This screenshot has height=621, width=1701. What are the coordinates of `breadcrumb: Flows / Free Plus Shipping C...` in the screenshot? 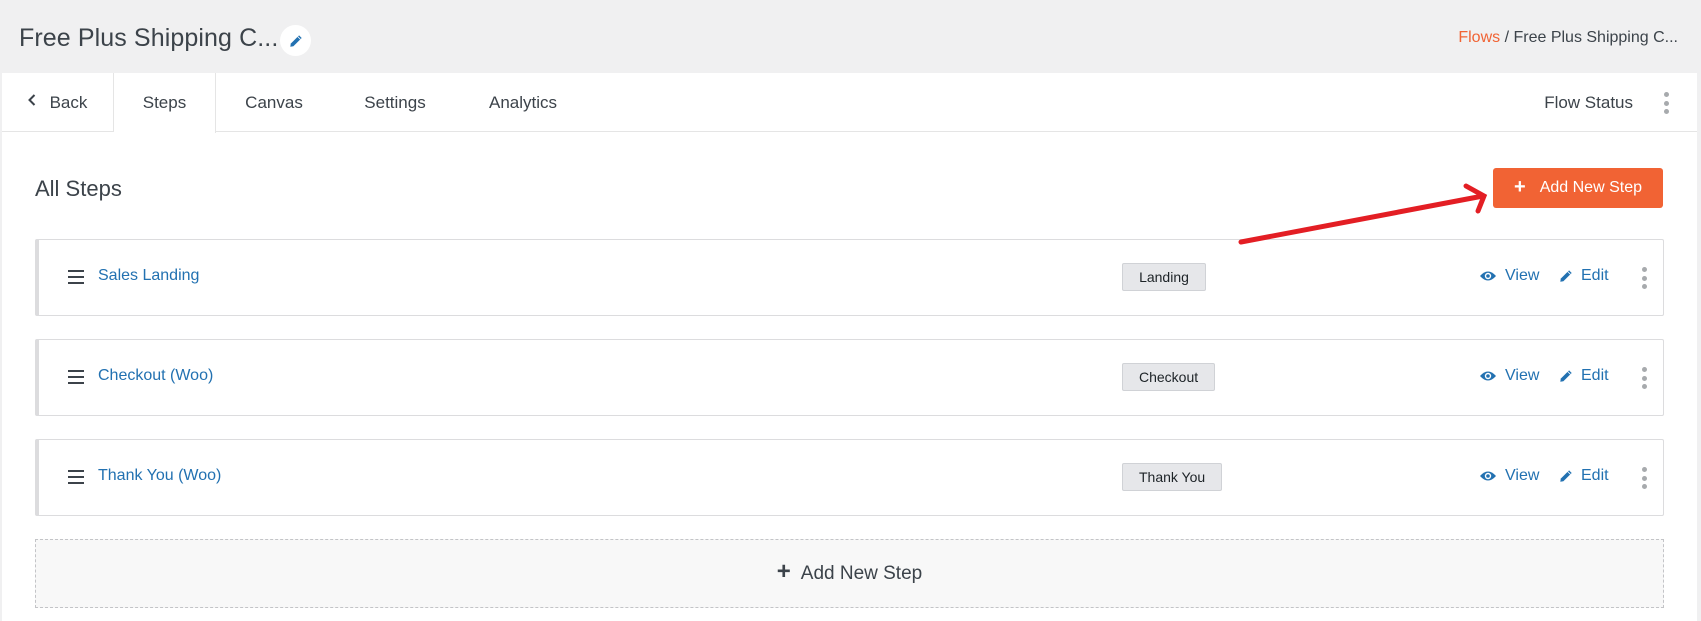 It's located at (1568, 38).